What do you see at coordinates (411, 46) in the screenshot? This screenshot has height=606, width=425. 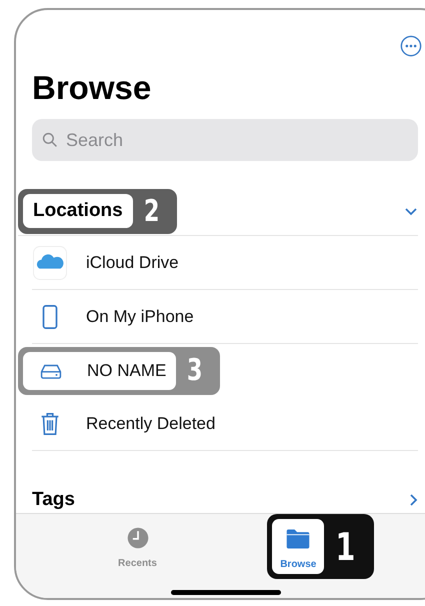 I see `more-icon` at bounding box center [411, 46].